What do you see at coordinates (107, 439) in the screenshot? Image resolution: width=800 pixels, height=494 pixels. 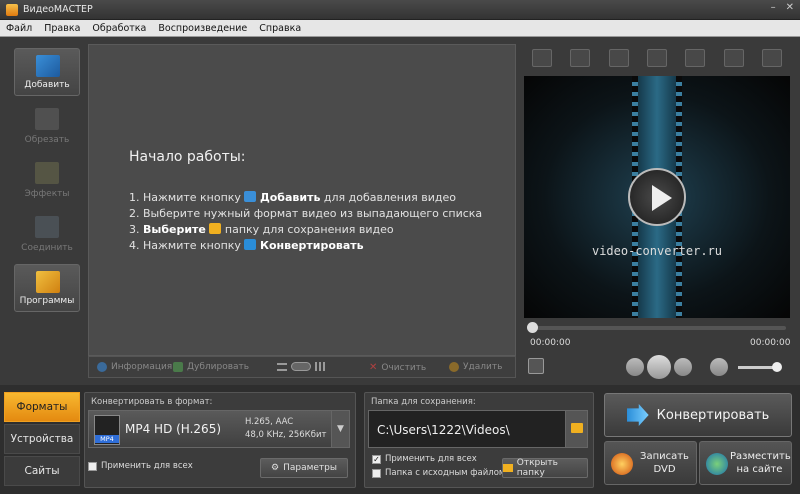 I see `format-icon-text: MP4` at bounding box center [107, 439].